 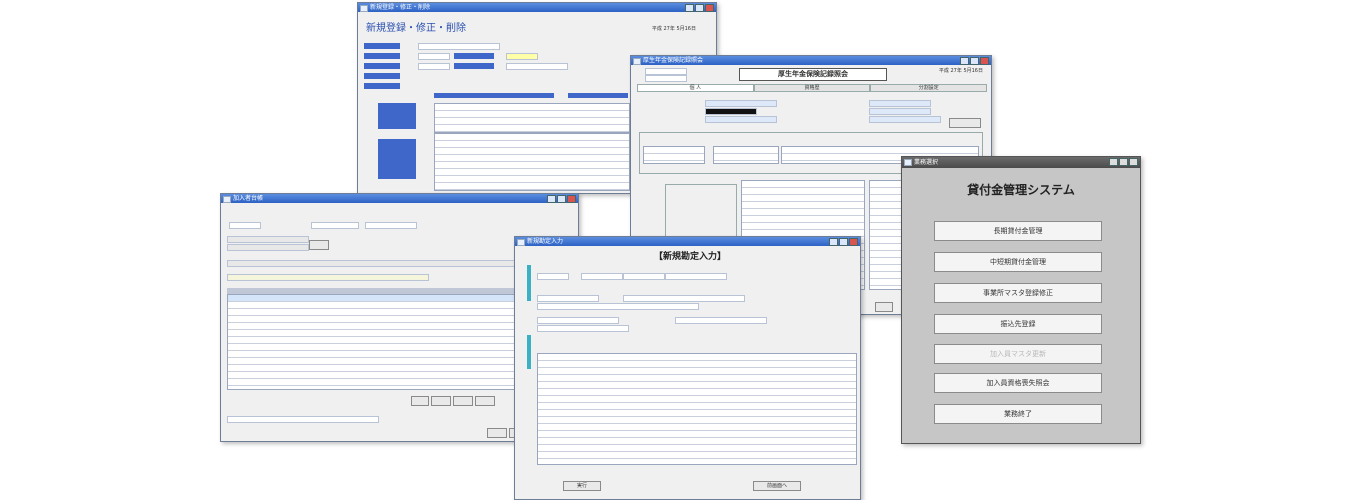 I want to click on pension-tab-bar: 個 人 資格歴 分割設定, so click(x=812, y=88).